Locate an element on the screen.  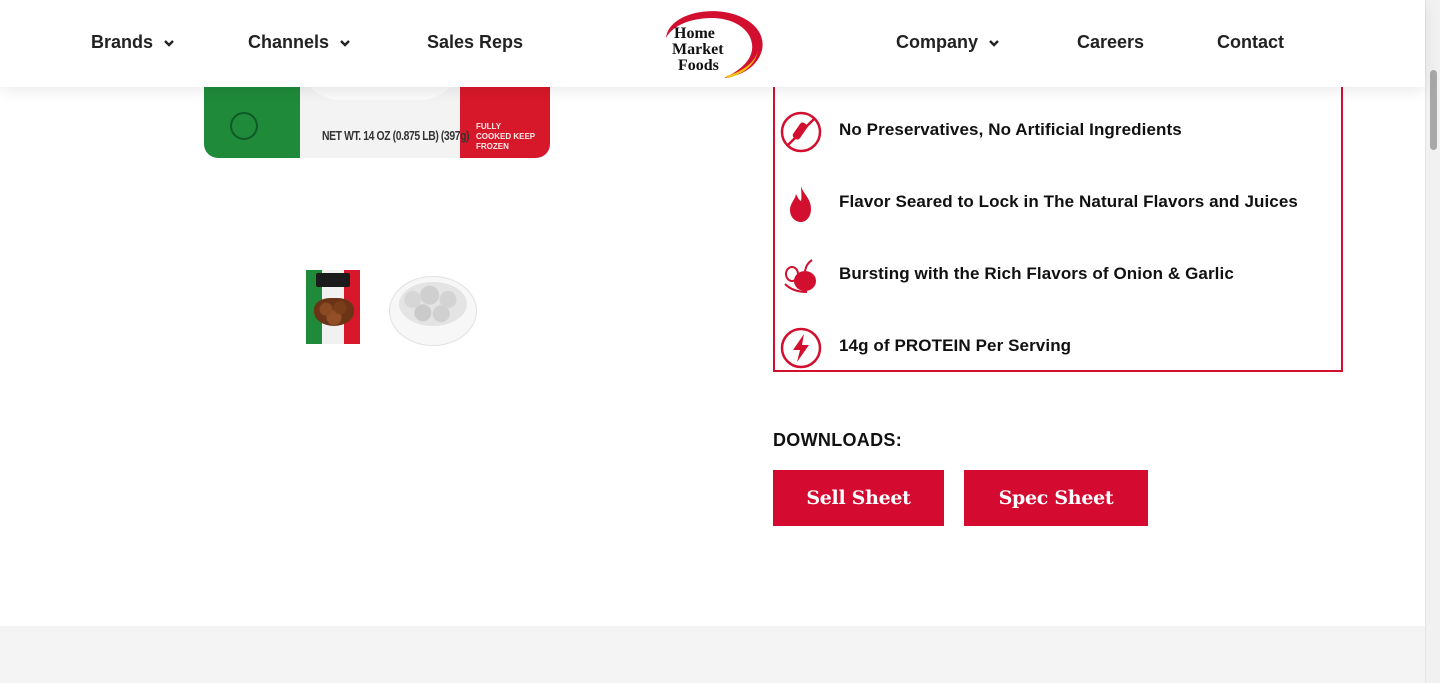
bag-seal-icon is located at coordinates (244, 126).